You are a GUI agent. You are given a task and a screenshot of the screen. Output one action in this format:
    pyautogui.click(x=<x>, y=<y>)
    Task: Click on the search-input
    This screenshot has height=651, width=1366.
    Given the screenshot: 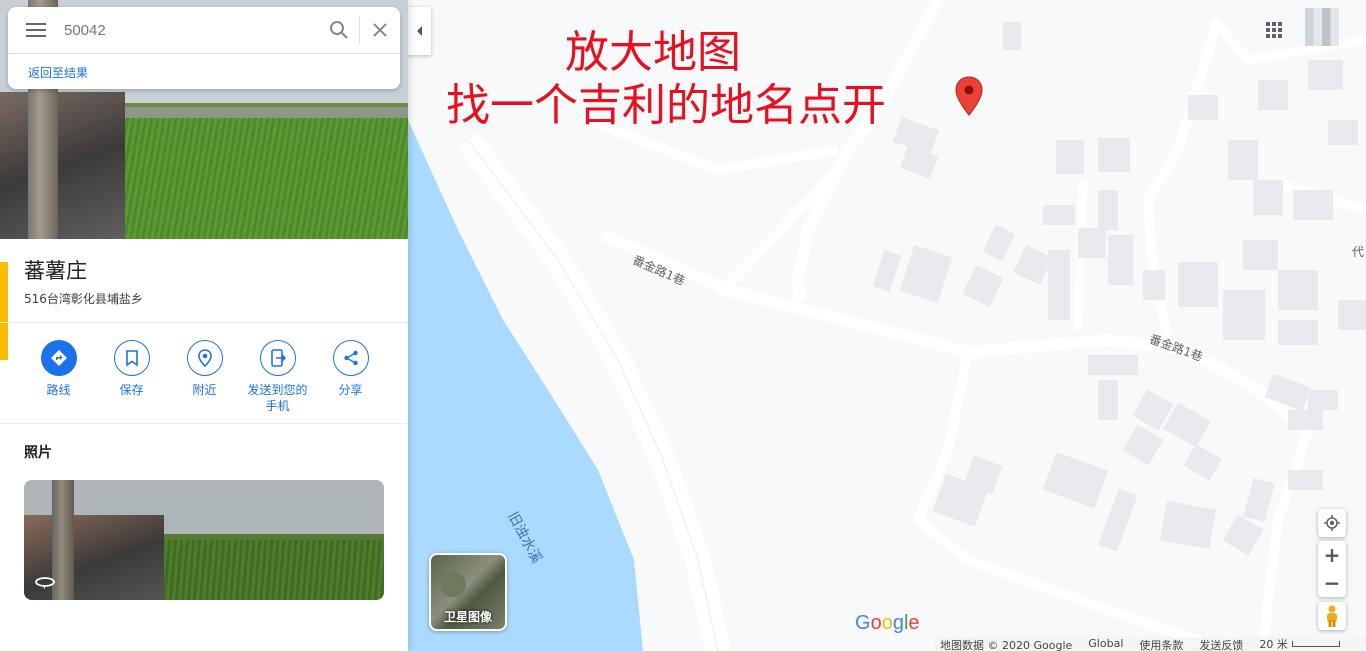 What is the action you would take?
    pyautogui.click(x=191, y=30)
    